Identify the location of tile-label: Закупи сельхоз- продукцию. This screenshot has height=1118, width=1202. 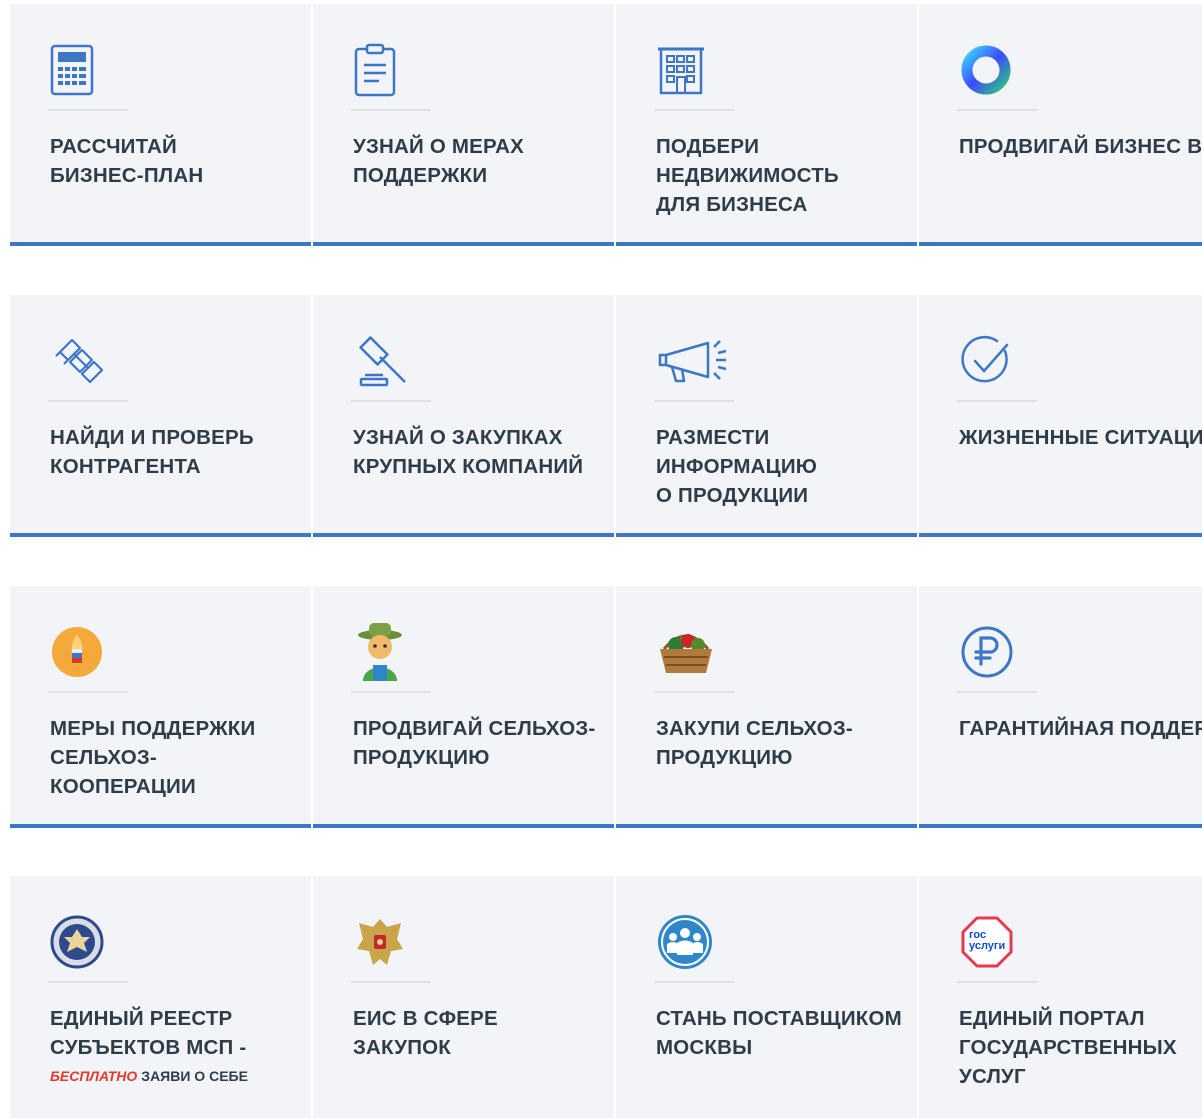
(754, 743).